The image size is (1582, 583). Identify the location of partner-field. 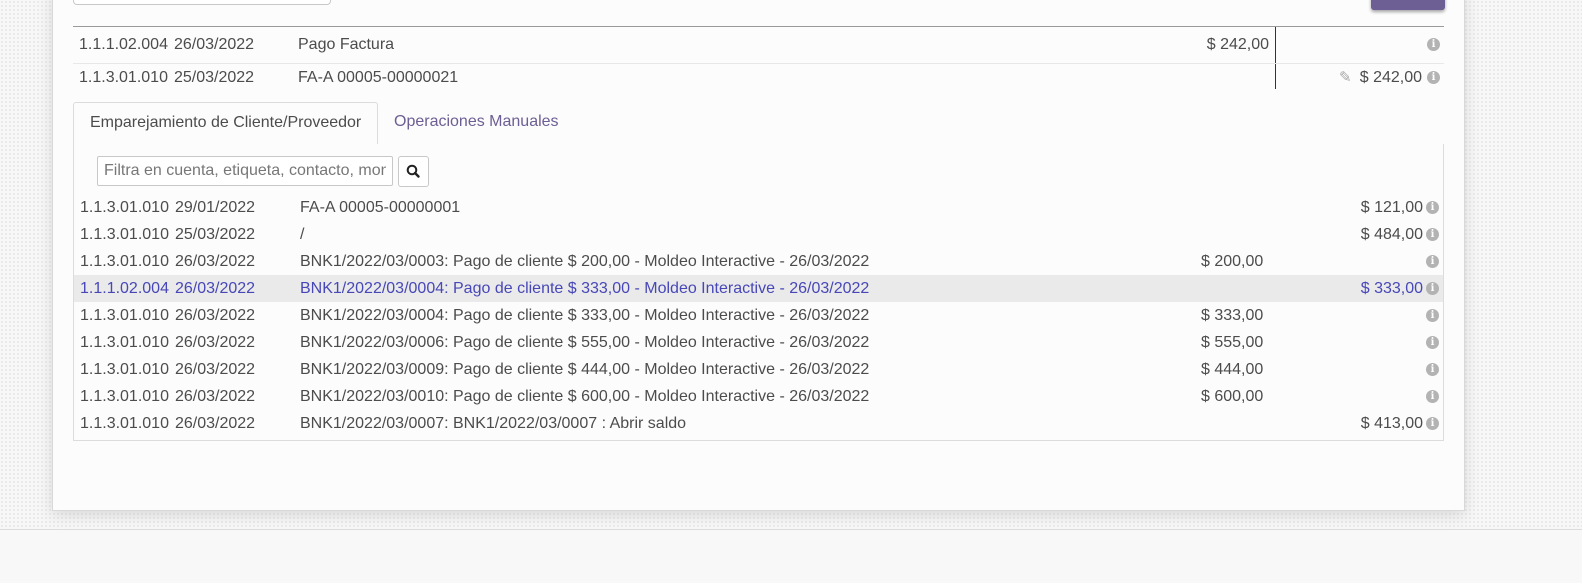
(202, 2).